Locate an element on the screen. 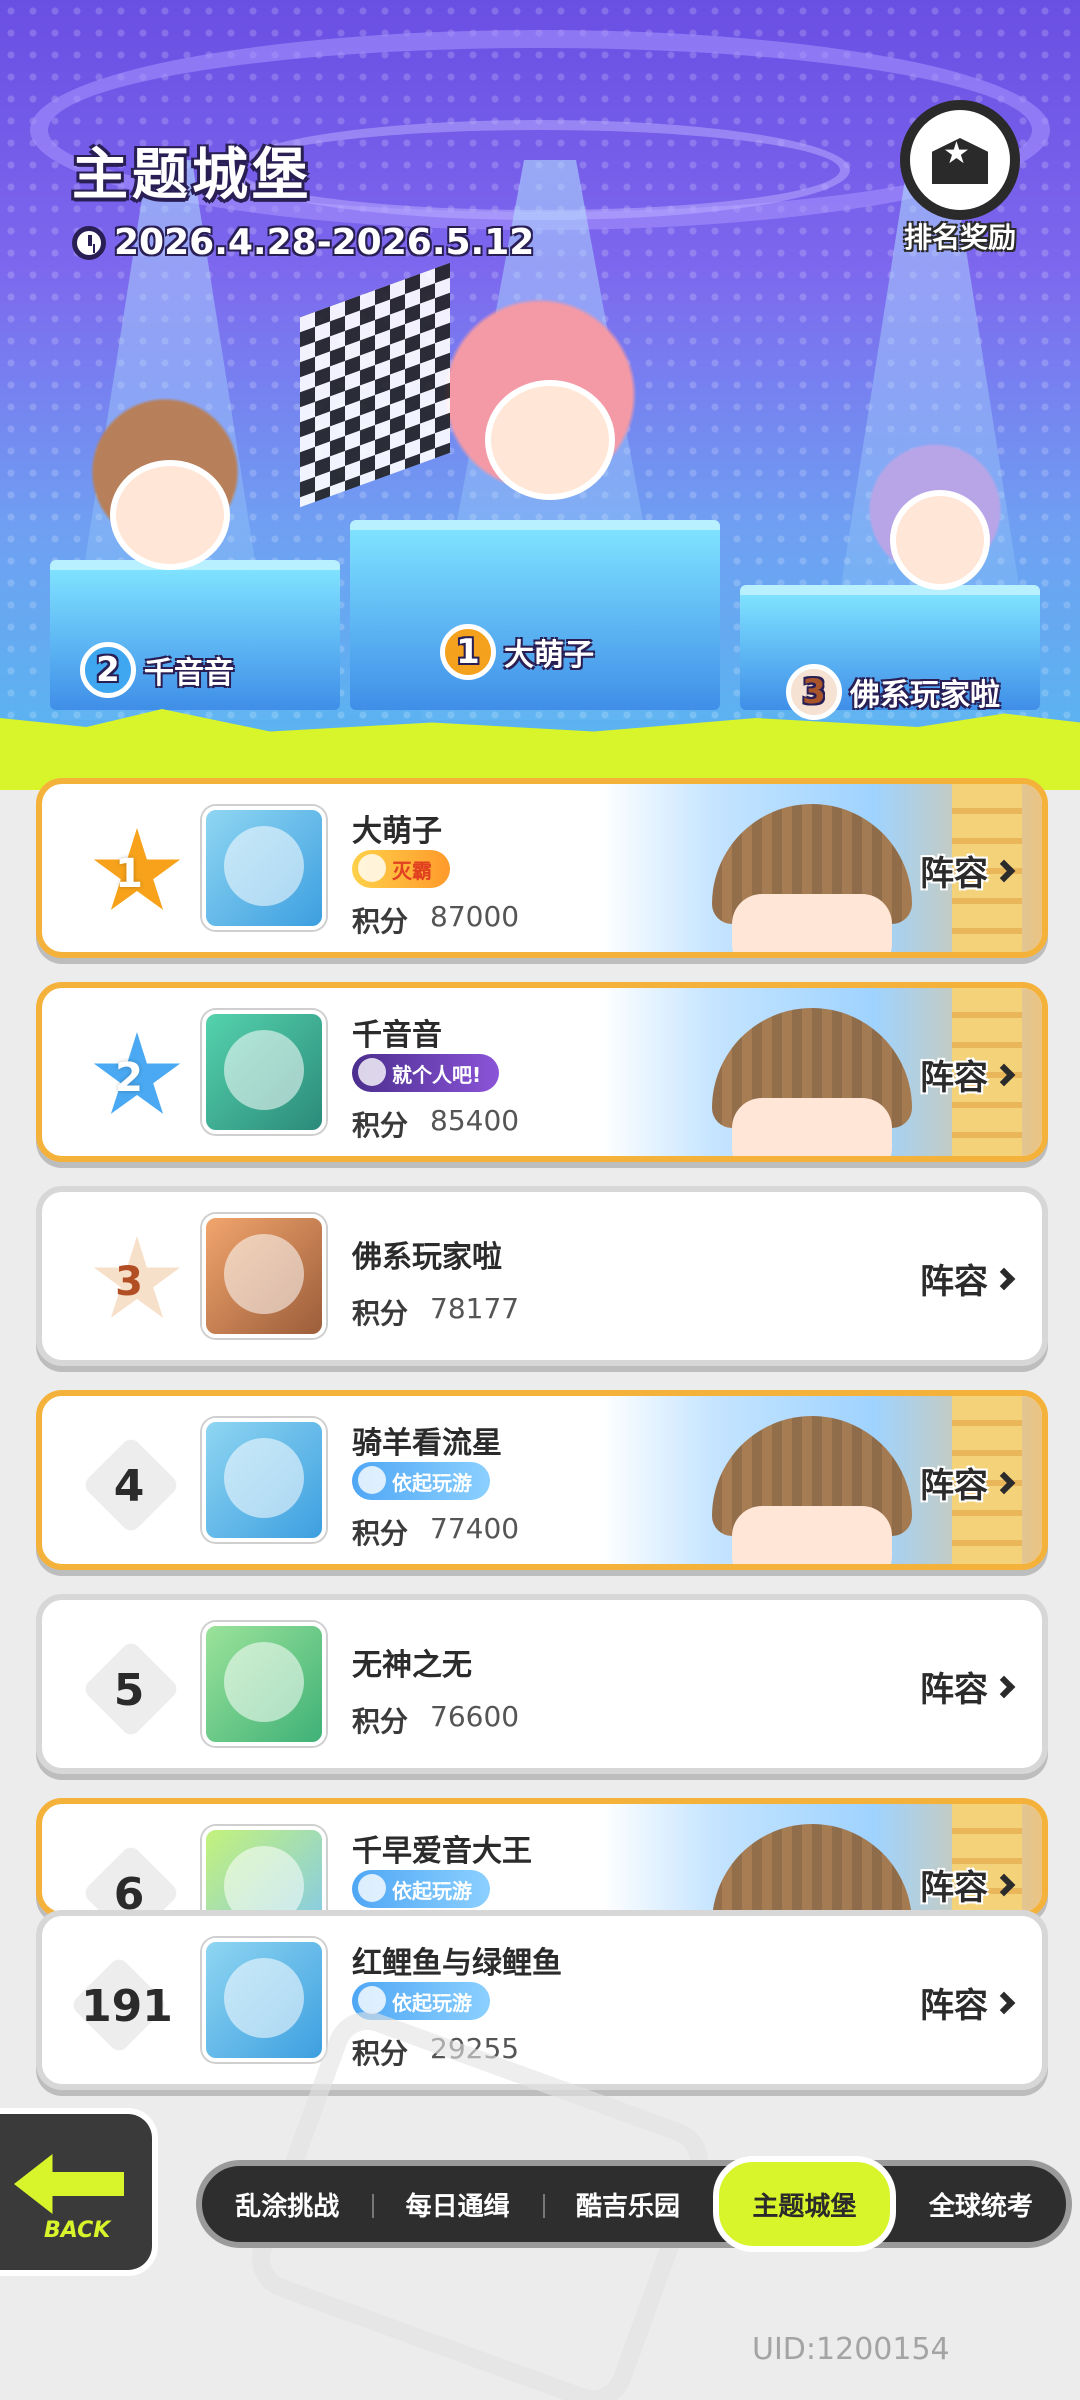 This screenshot has width=1080, height=2400. player-name: 无神之无 is located at coordinates (412, 1665).